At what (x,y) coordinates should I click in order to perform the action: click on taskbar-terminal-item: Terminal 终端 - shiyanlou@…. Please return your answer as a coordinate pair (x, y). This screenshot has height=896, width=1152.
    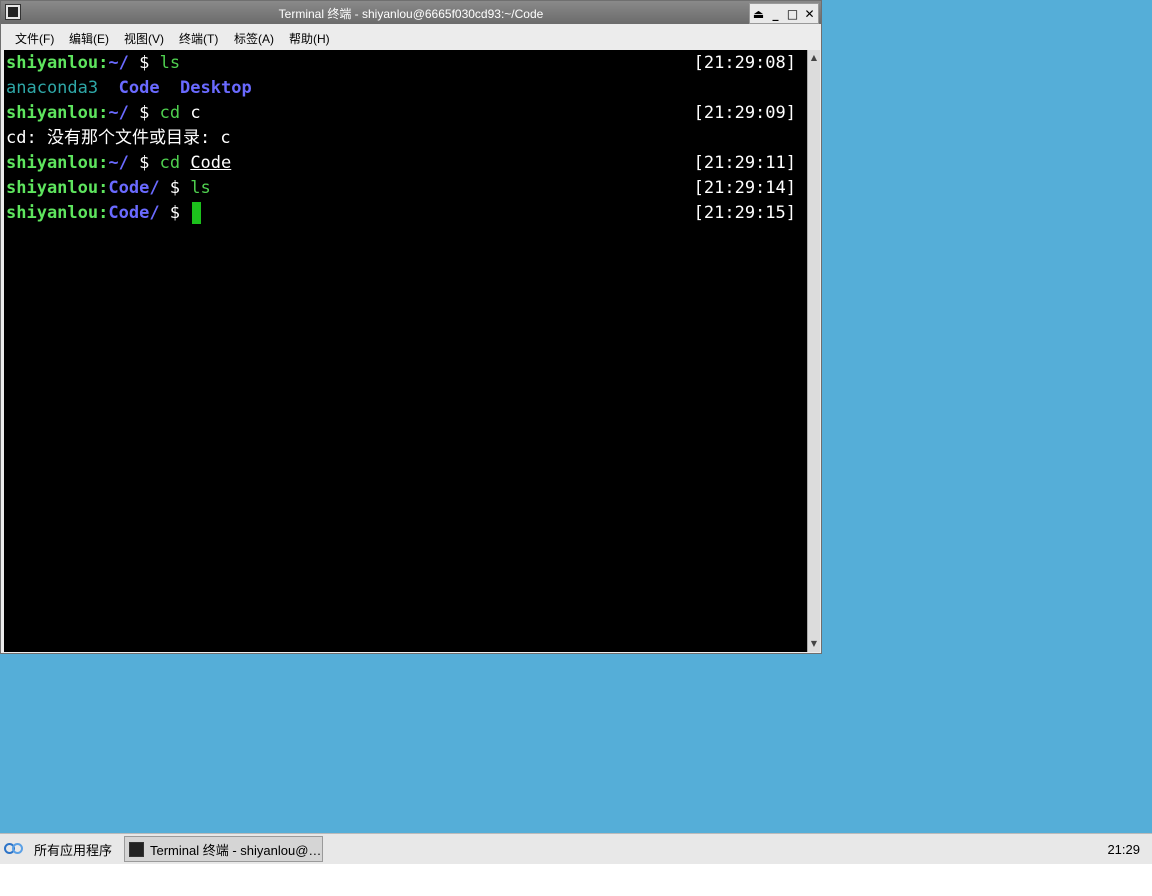
    Looking at the image, I should click on (223, 849).